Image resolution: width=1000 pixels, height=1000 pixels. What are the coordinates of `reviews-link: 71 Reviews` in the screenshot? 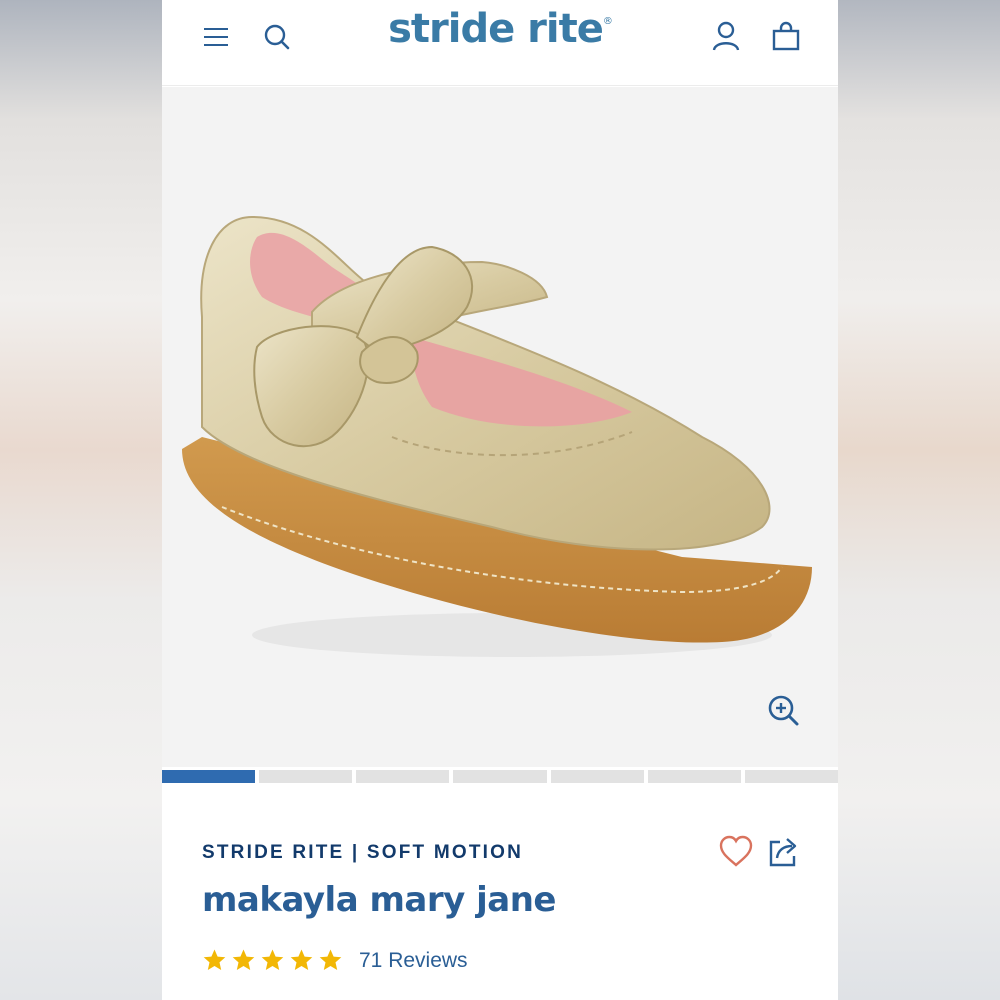 It's located at (413, 961).